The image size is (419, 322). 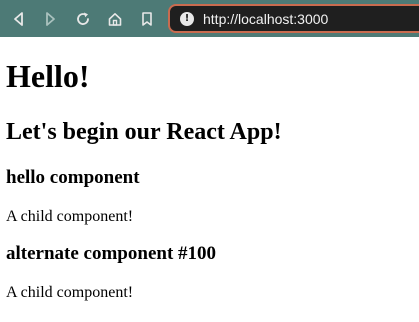 I want to click on reload-button, so click(x=83, y=19).